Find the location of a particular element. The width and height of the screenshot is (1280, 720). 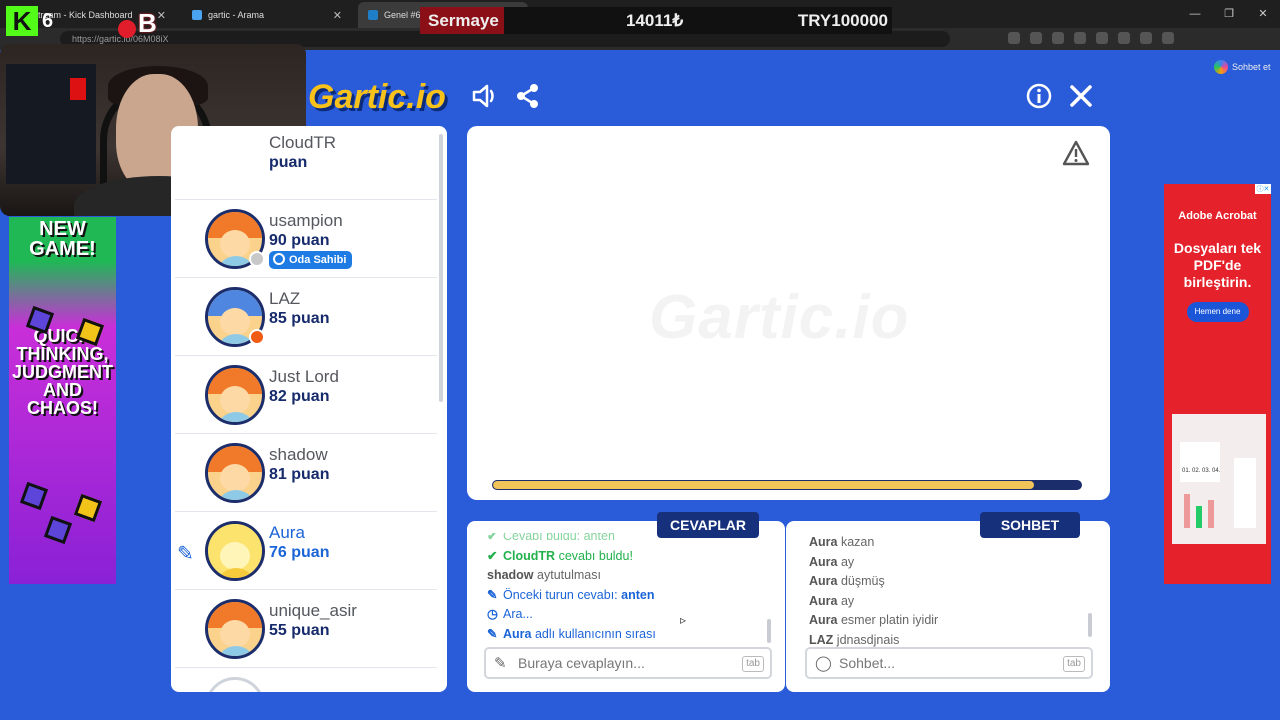

read-aloud-icon is located at coordinates (1036, 38).